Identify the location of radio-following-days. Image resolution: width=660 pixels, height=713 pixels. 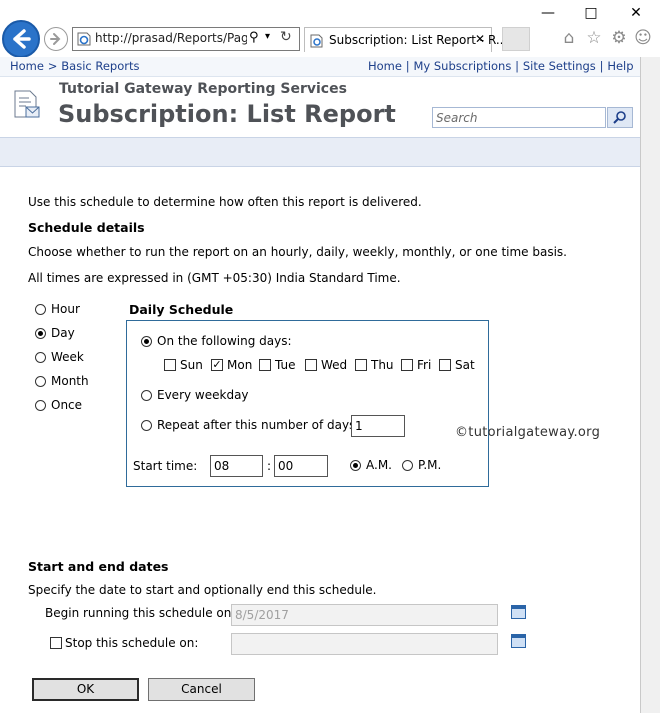
(146, 341).